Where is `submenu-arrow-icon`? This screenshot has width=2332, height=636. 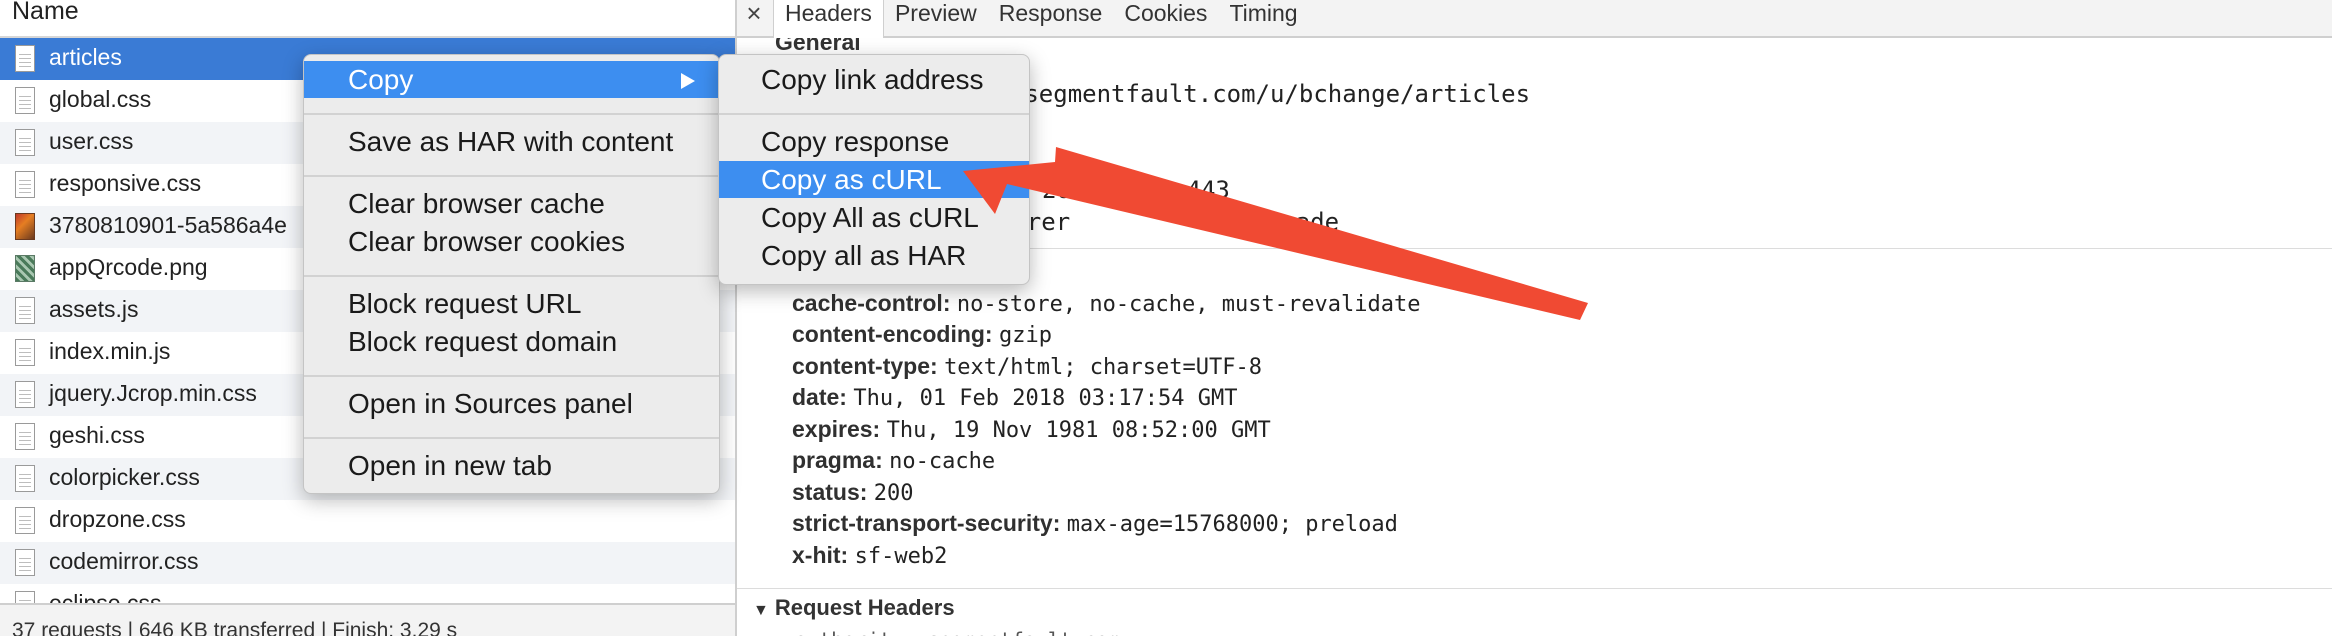 submenu-arrow-icon is located at coordinates (688, 81).